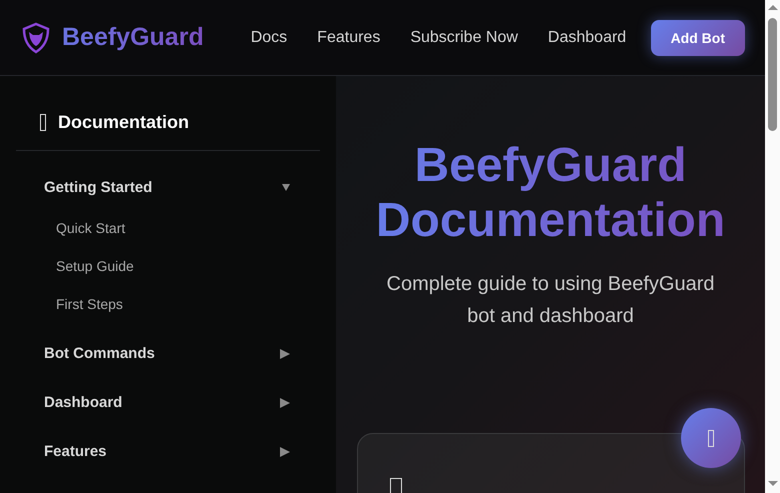  I want to click on sidebar-link: First Steps, so click(89, 304).